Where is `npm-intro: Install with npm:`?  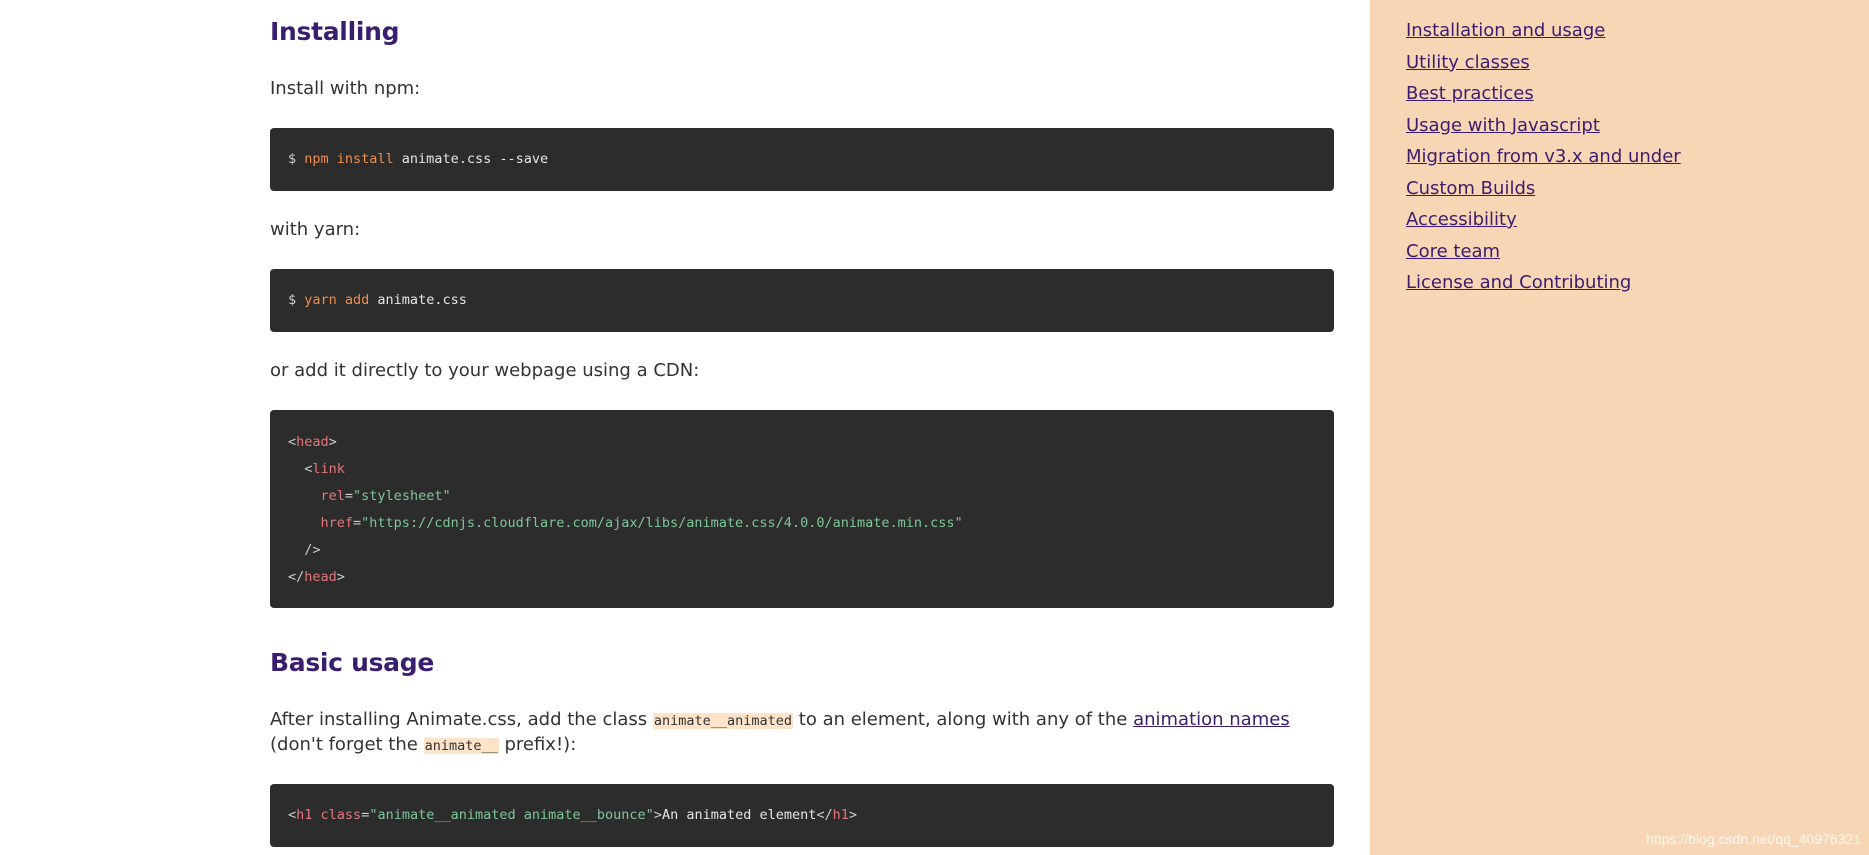
npm-intro: Install with npm: is located at coordinates (345, 88).